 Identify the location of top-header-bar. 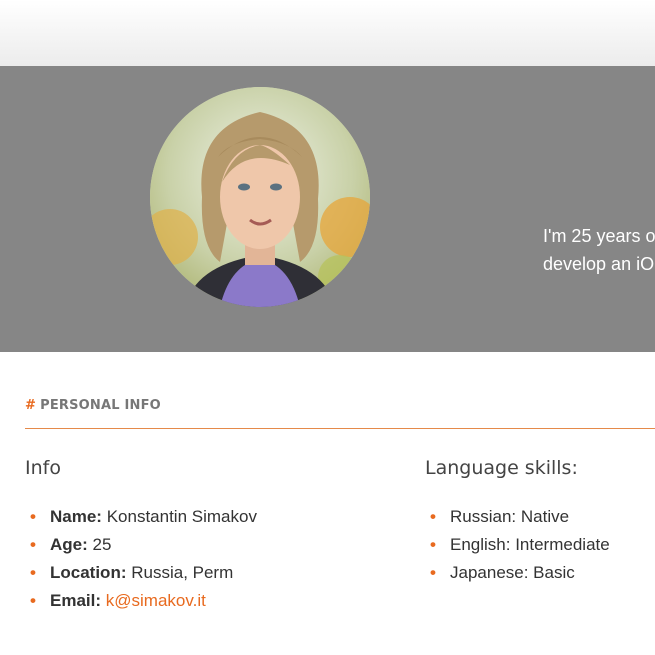
(327, 33).